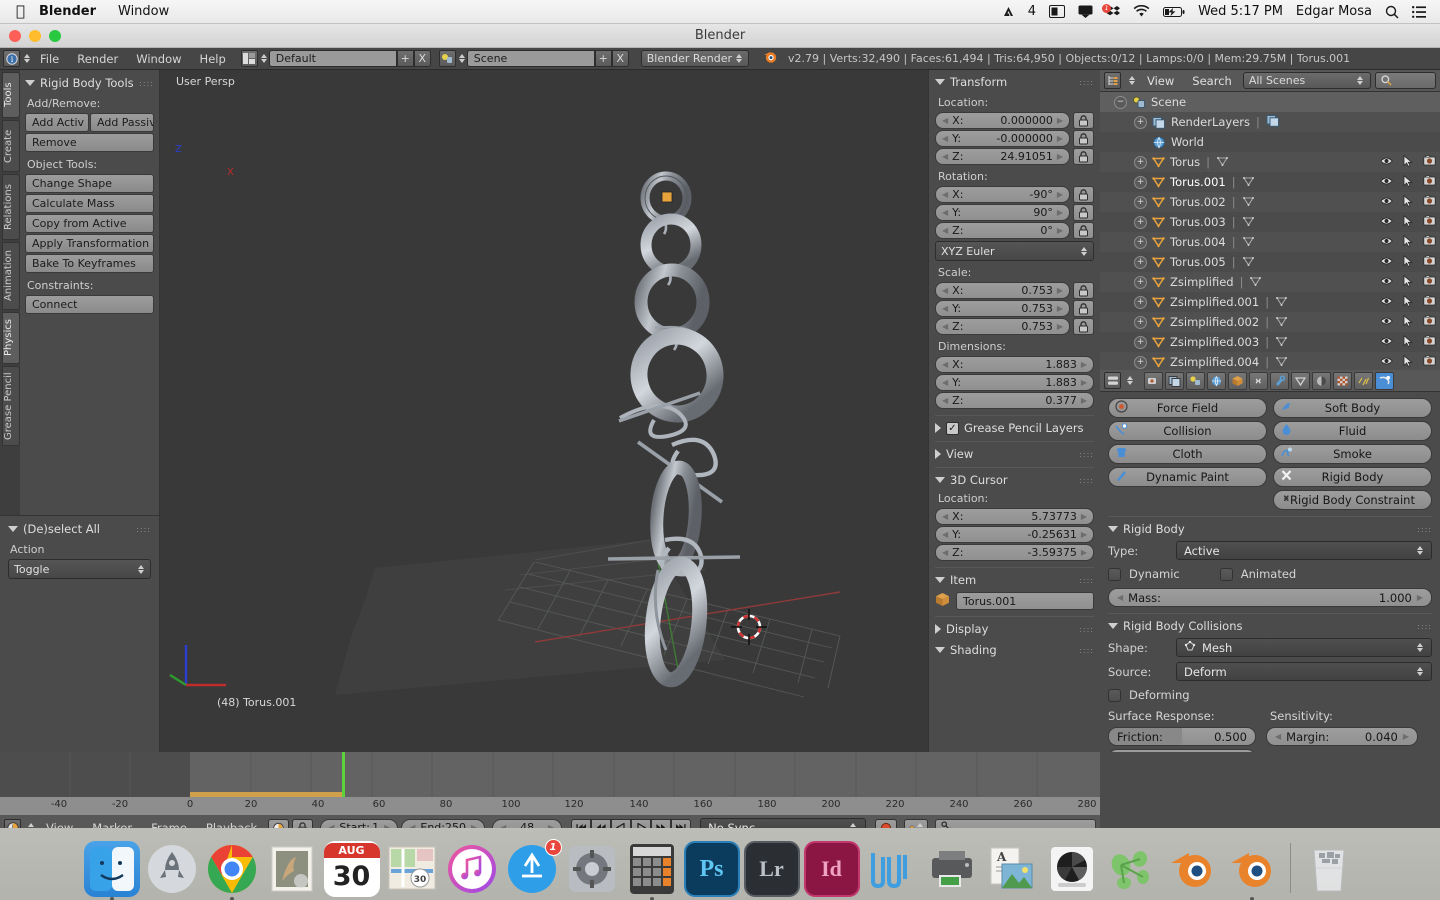 The height and width of the screenshot is (900, 1440). I want to click on outliner-editor-spinner, so click(1131, 80).